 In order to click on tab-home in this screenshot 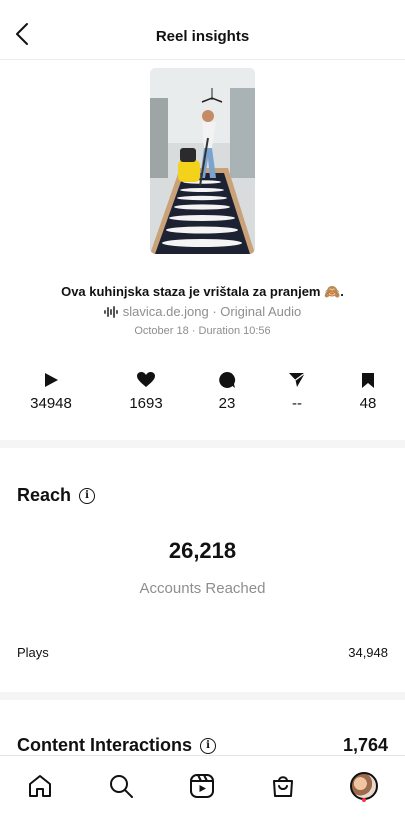, I will do `click(40, 786)`.